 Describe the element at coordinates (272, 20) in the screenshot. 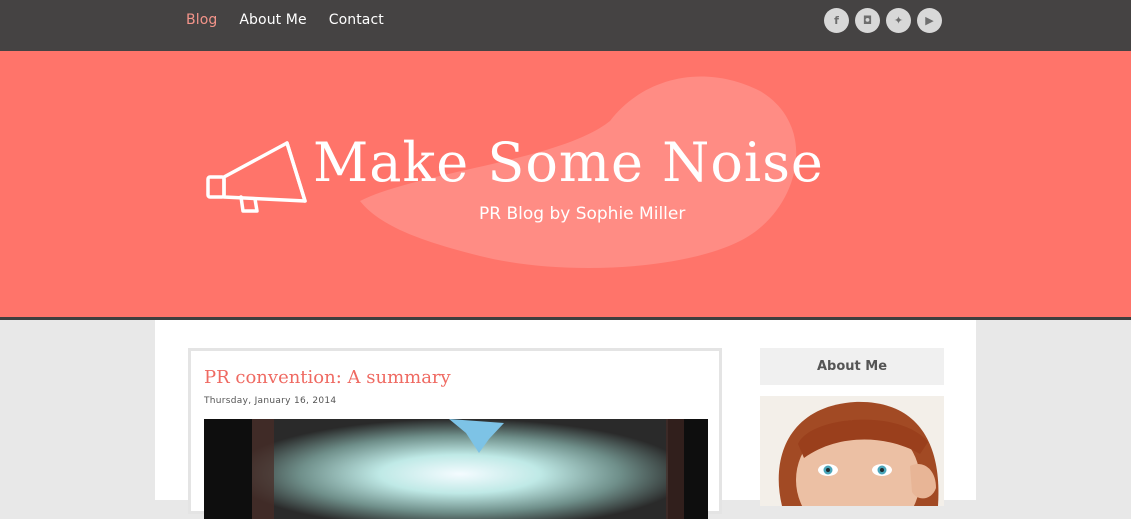

I see `nav-about-me-link: About Me` at that location.